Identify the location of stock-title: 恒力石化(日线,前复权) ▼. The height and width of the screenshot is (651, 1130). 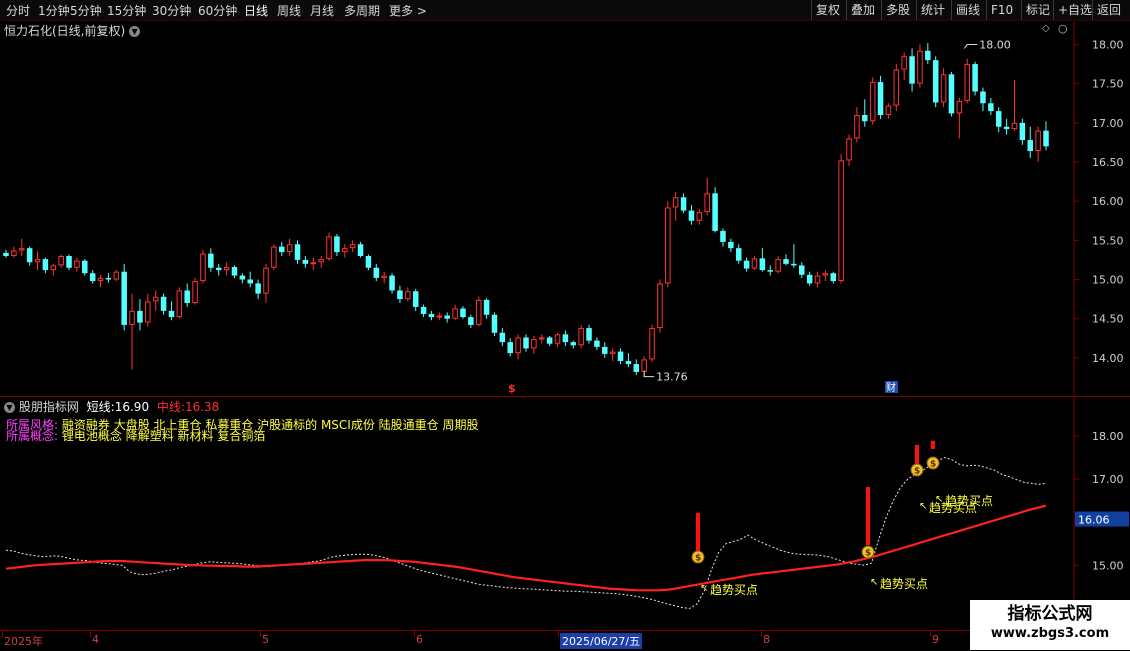
(72, 30).